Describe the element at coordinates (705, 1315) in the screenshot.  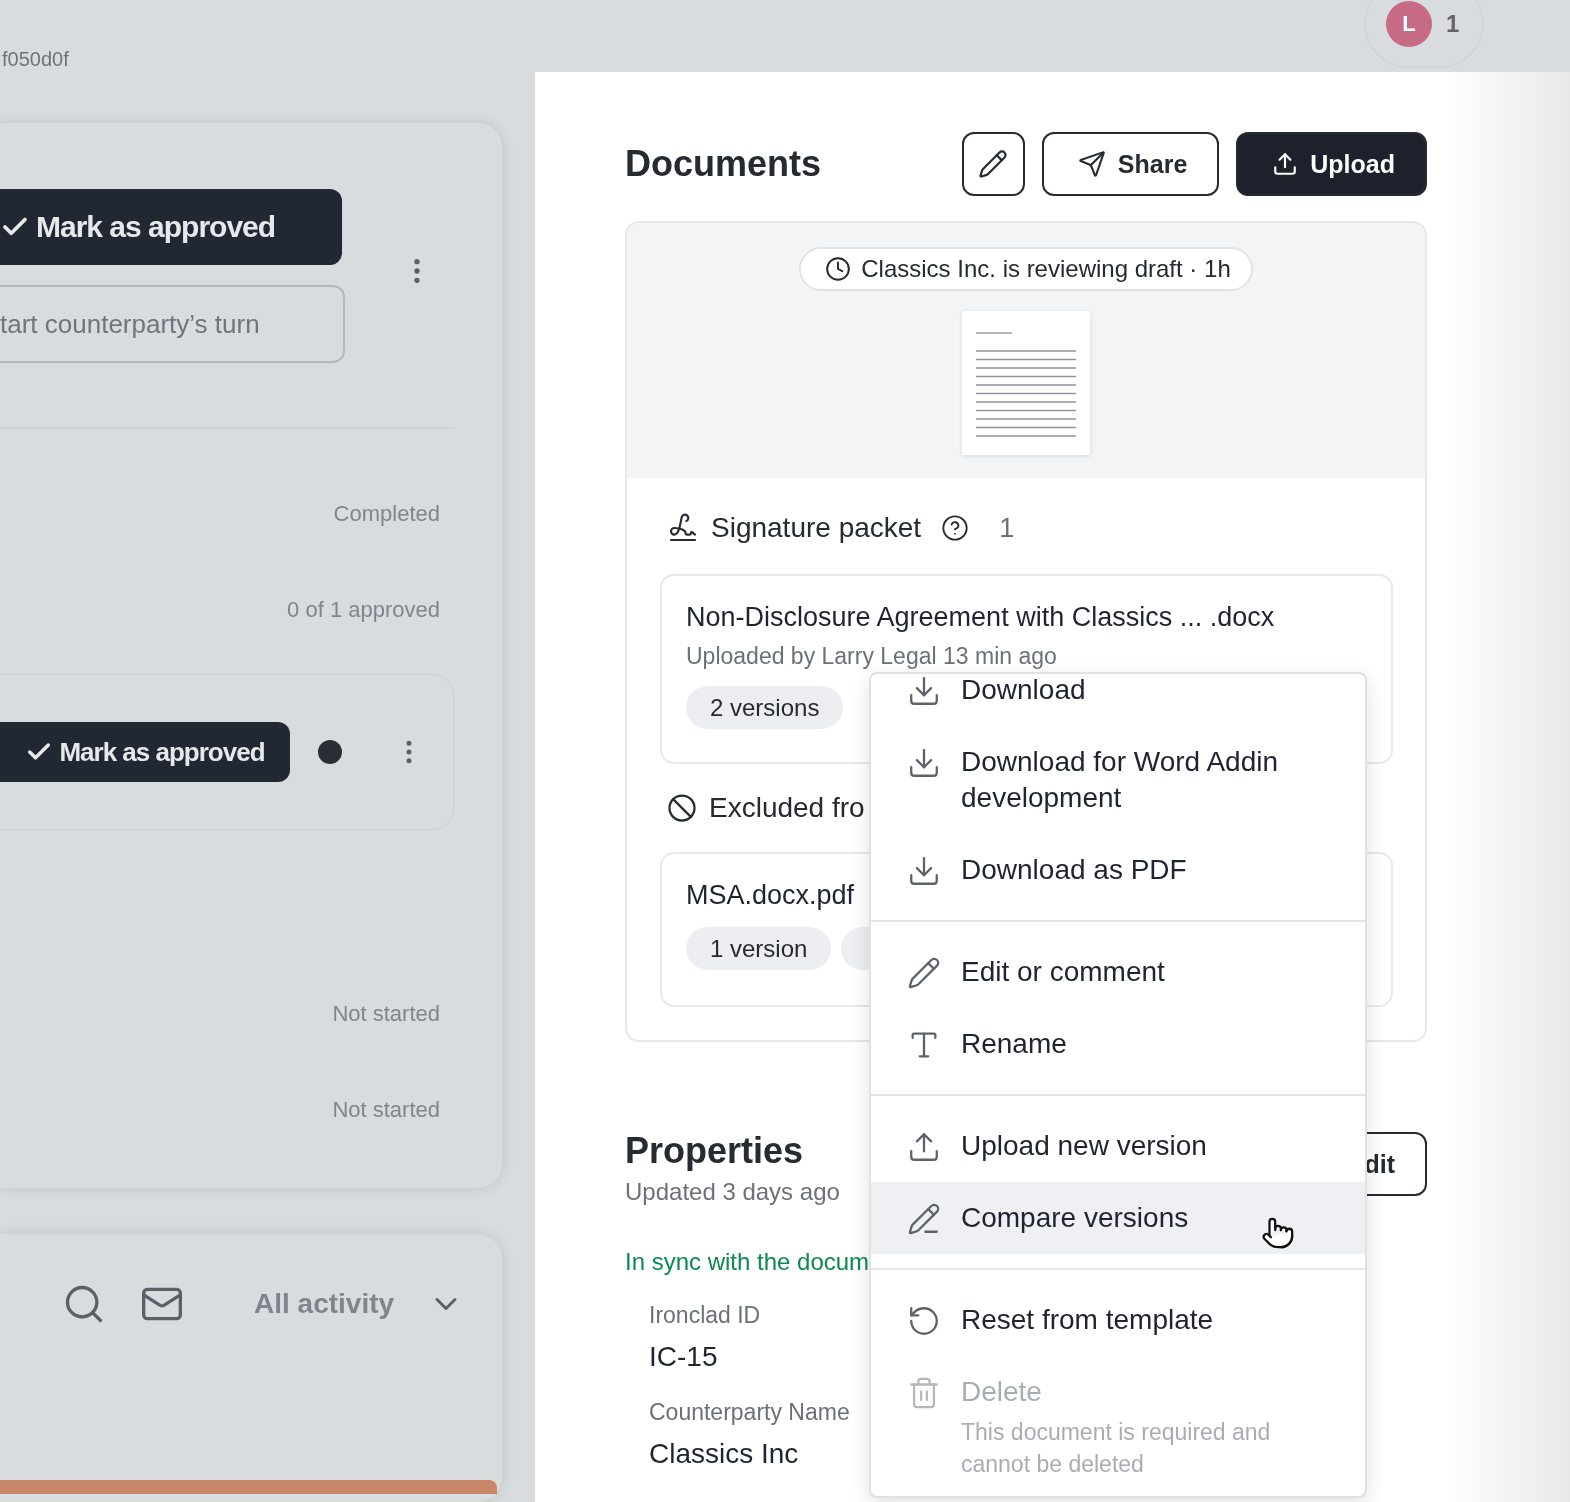
I see `field-label: Ironclad ID` at that location.